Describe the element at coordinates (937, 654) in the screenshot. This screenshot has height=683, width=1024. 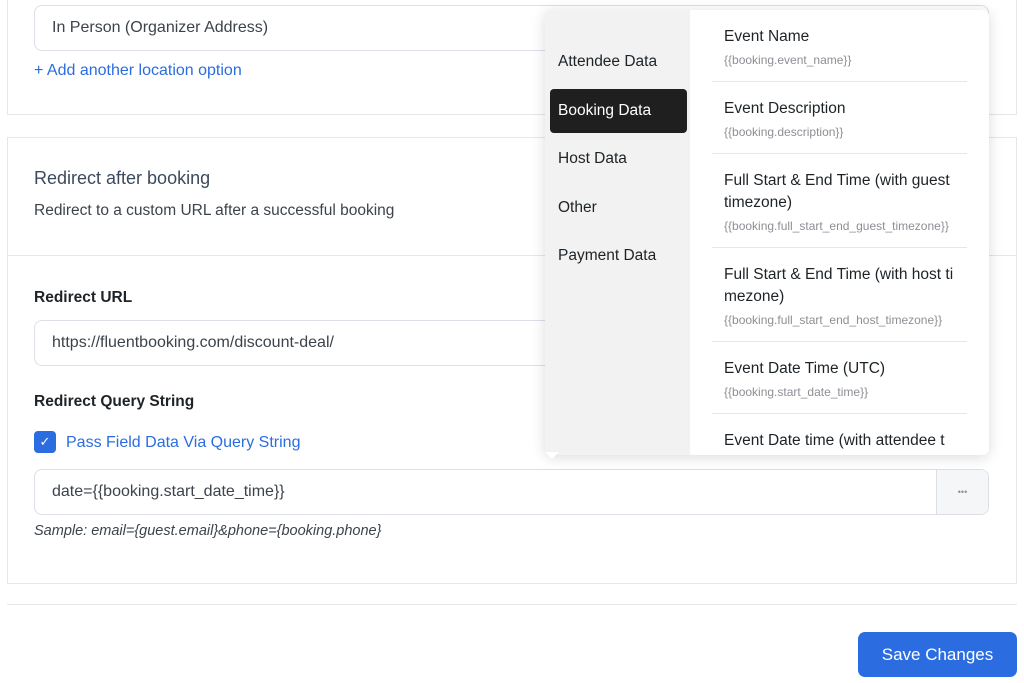
I see `save-changes-button: Save Changes` at that location.